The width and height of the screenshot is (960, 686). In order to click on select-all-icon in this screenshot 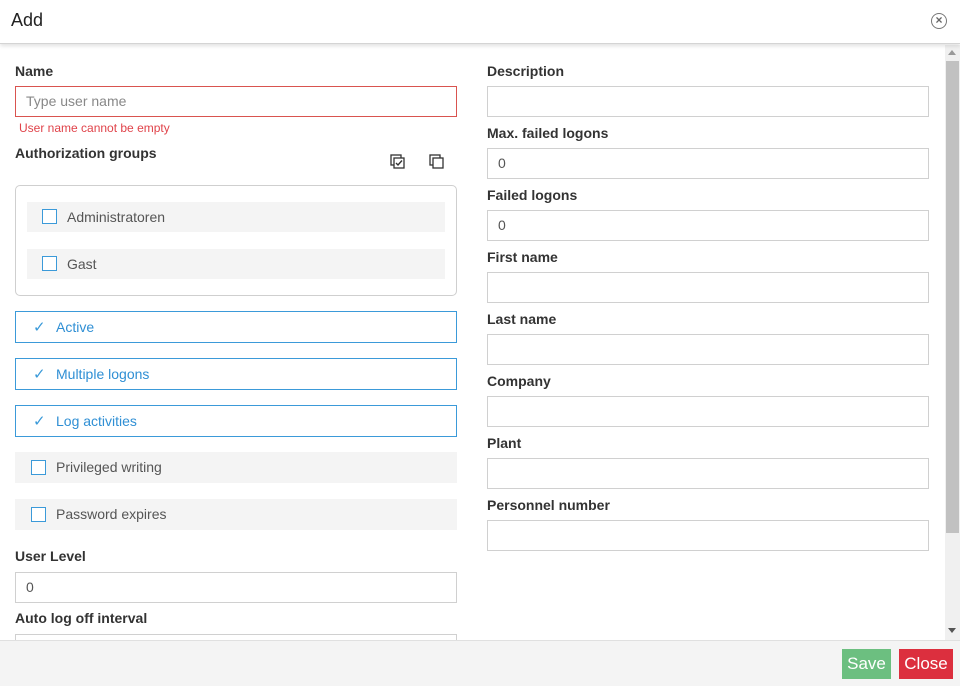, I will do `click(398, 162)`.